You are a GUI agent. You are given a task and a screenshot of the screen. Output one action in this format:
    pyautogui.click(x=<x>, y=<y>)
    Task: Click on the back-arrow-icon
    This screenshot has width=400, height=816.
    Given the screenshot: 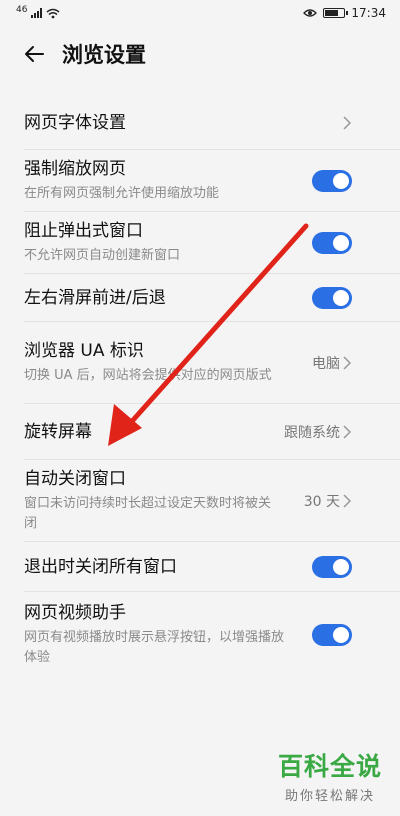 What is the action you would take?
    pyautogui.click(x=34, y=54)
    